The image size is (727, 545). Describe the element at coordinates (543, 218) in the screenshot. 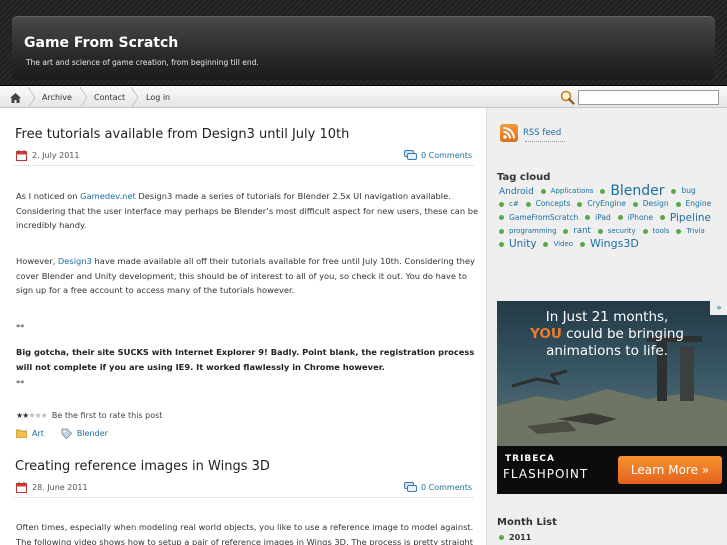

I see `tag-link: GameFromScratch` at that location.